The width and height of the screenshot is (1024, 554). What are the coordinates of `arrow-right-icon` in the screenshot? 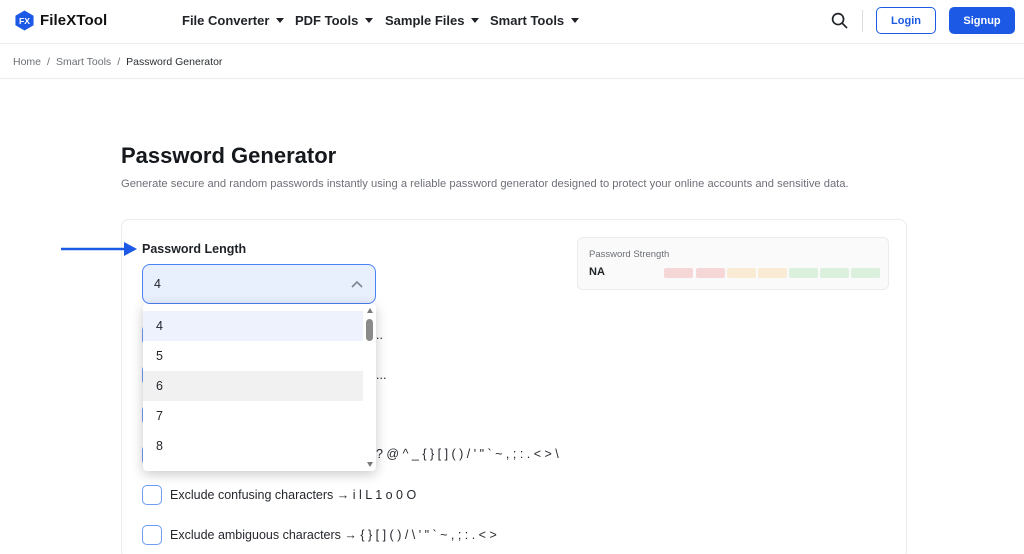 It's located at (99, 249).